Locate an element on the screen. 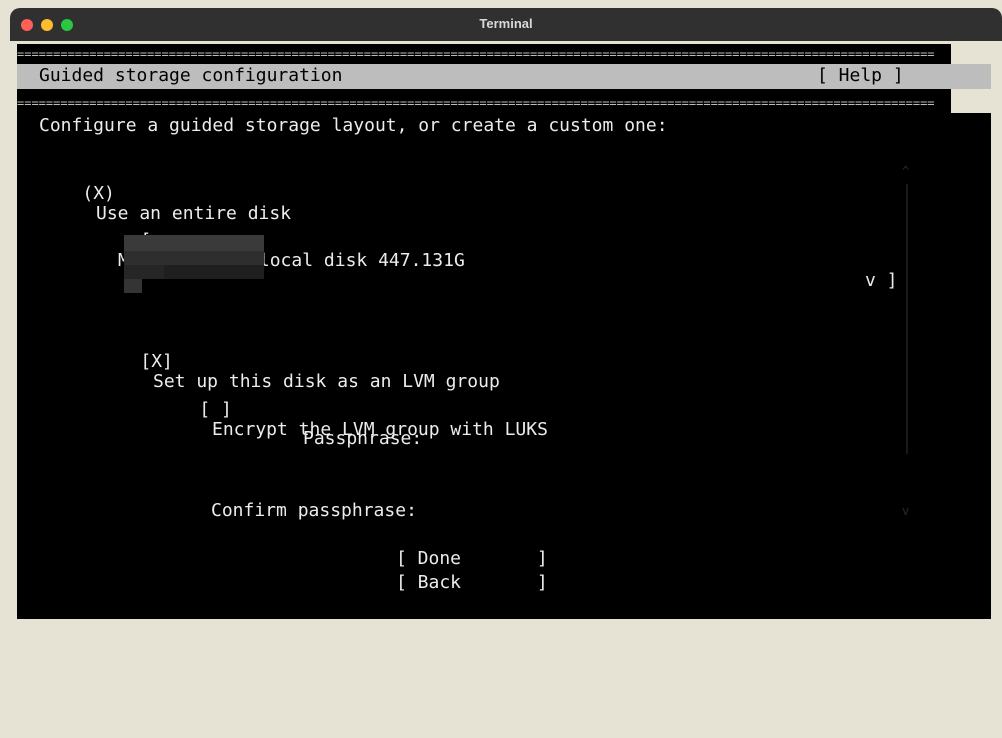 This screenshot has height=738, width=1002. chevron-down-icon: v ] is located at coordinates (881, 281).